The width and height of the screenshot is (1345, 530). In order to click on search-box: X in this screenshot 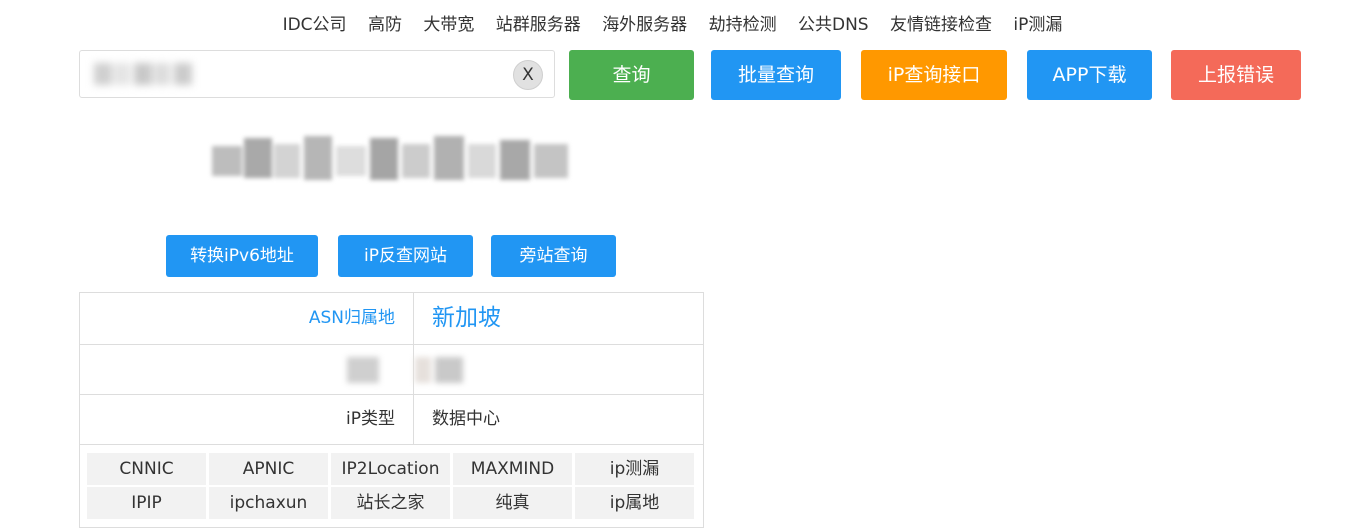, I will do `click(317, 74)`.